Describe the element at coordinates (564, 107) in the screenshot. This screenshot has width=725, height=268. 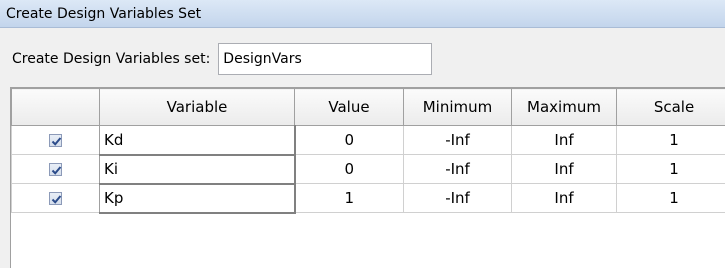
I see `column-header-maximum: Maximum` at that location.